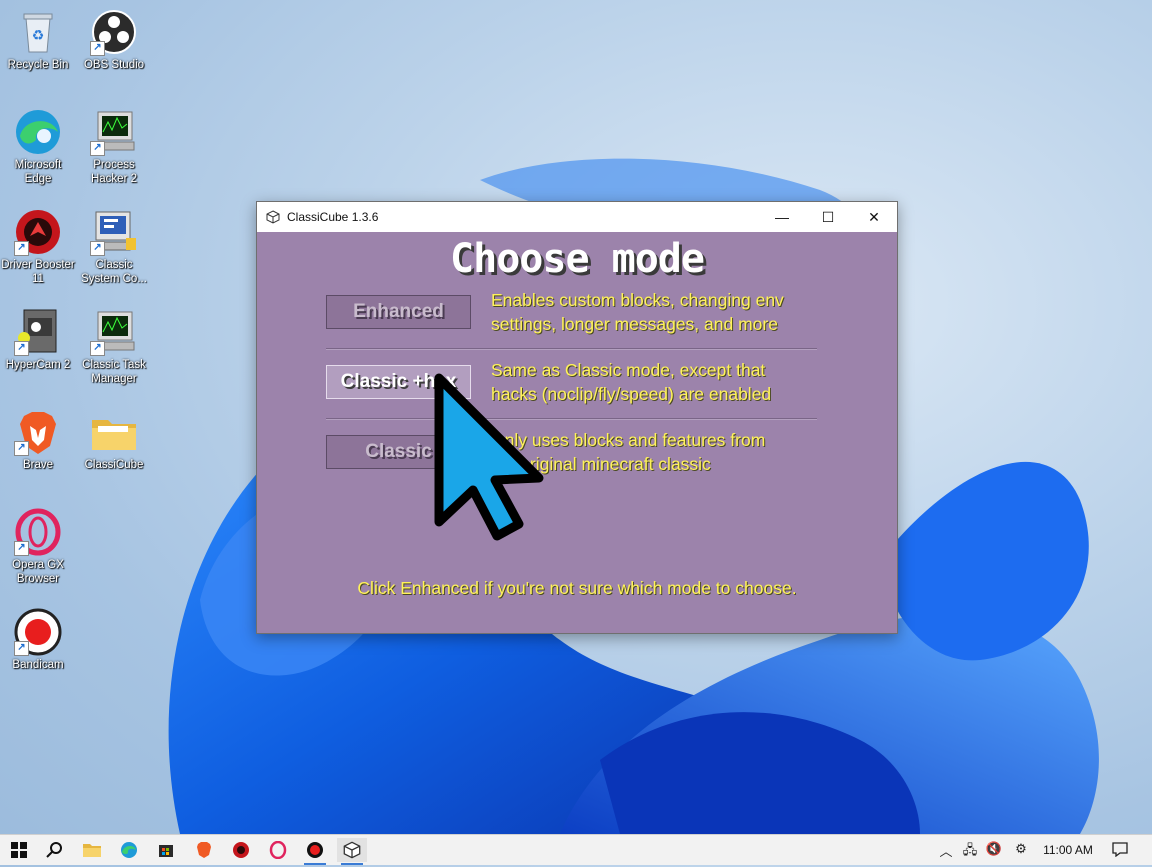 The image size is (1152, 867). Describe the element at coordinates (114, 32) in the screenshot. I see `obs-icon: ↗` at that location.